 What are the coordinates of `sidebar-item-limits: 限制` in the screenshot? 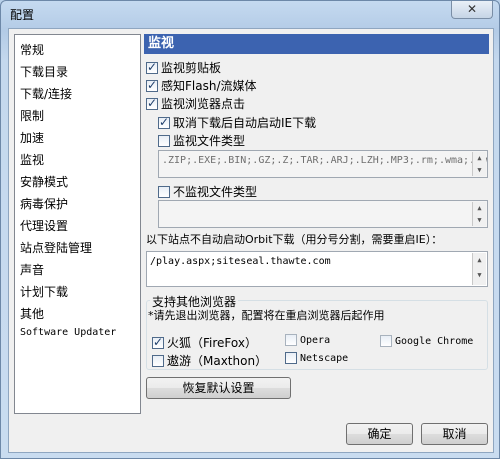 It's located at (32, 115).